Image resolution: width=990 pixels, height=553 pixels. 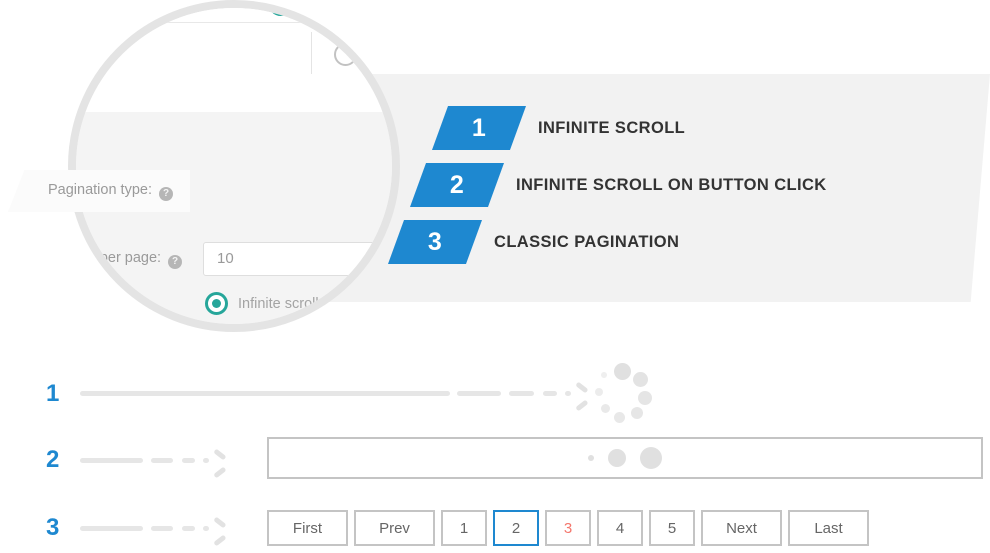 I want to click on pagination-type-label: Pagination type:?, so click(x=110, y=191).